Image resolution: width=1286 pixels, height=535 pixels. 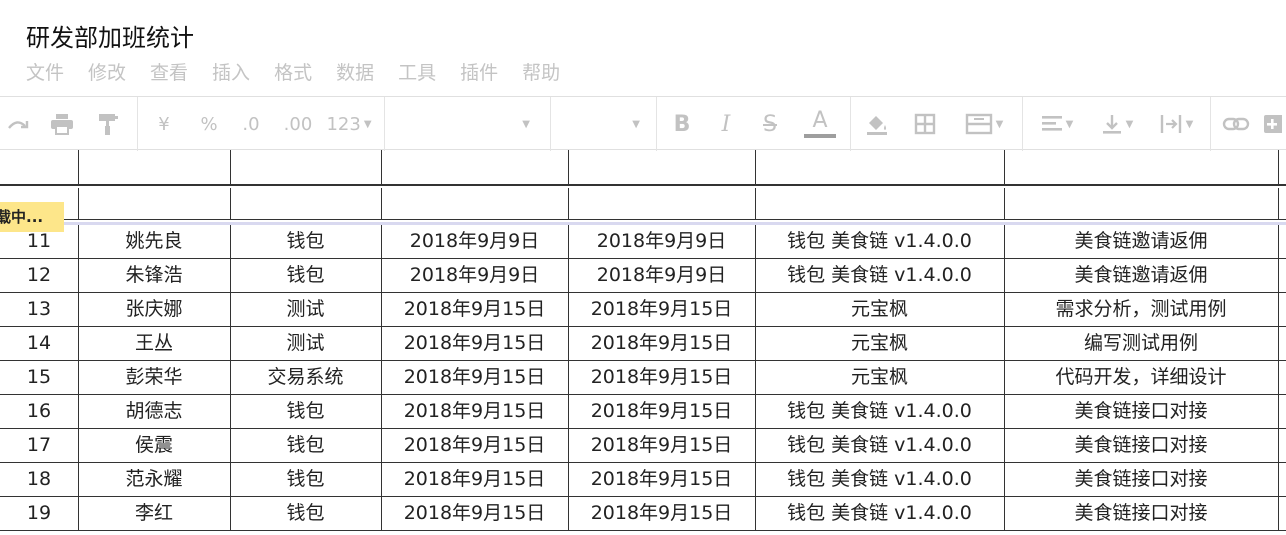 I want to click on text-wrap-icon: ▼, so click(x=1176, y=124).